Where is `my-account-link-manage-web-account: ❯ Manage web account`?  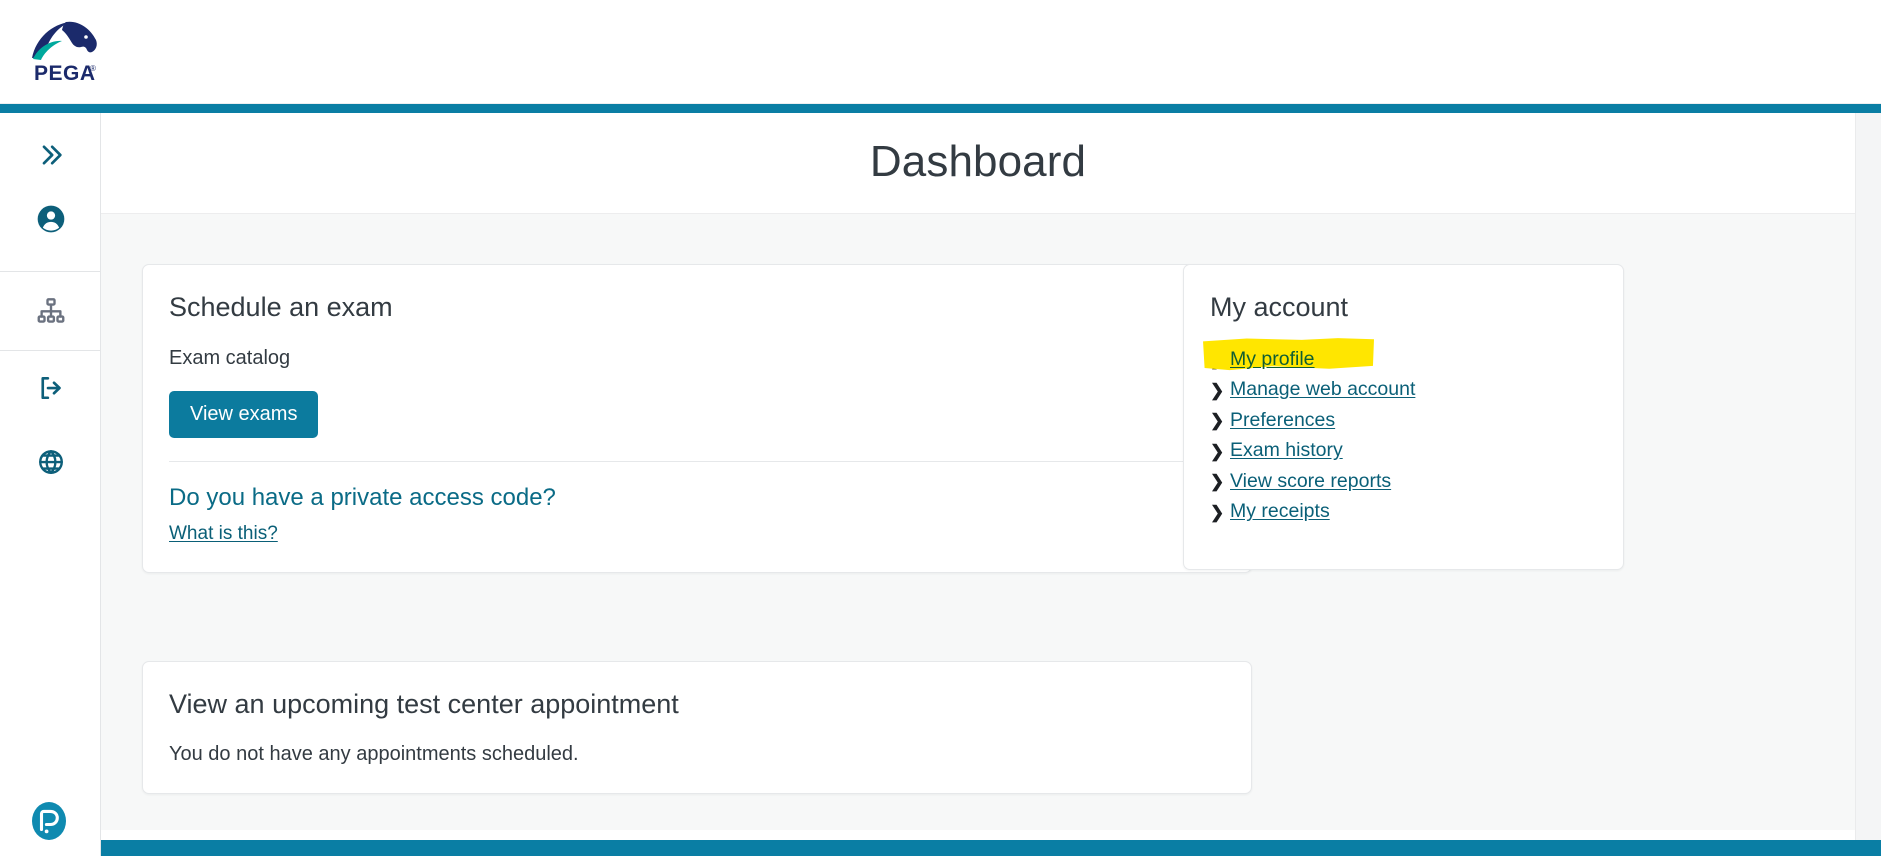 my-account-link-manage-web-account: ❯ Manage web account is located at coordinates (1403, 389).